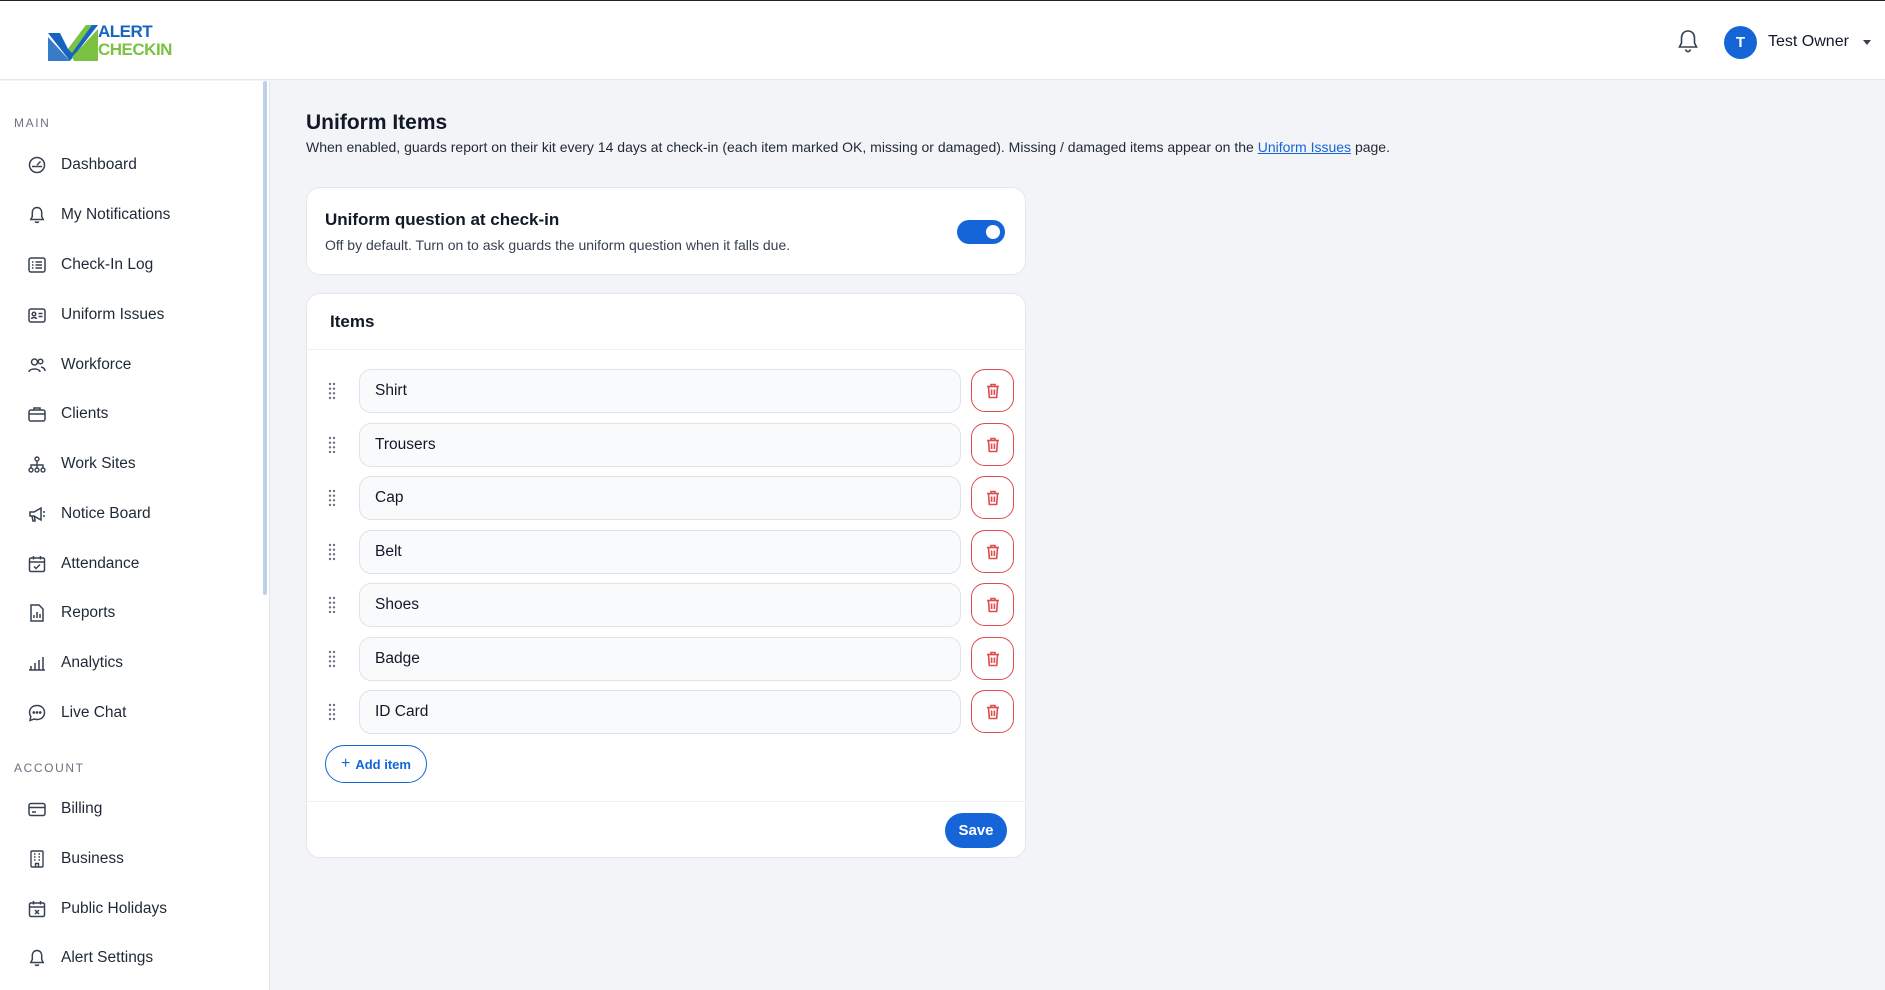 This screenshot has height=990, width=1885. Describe the element at coordinates (98, 463) in the screenshot. I see `sidebar-item-label: Work Sites` at that location.